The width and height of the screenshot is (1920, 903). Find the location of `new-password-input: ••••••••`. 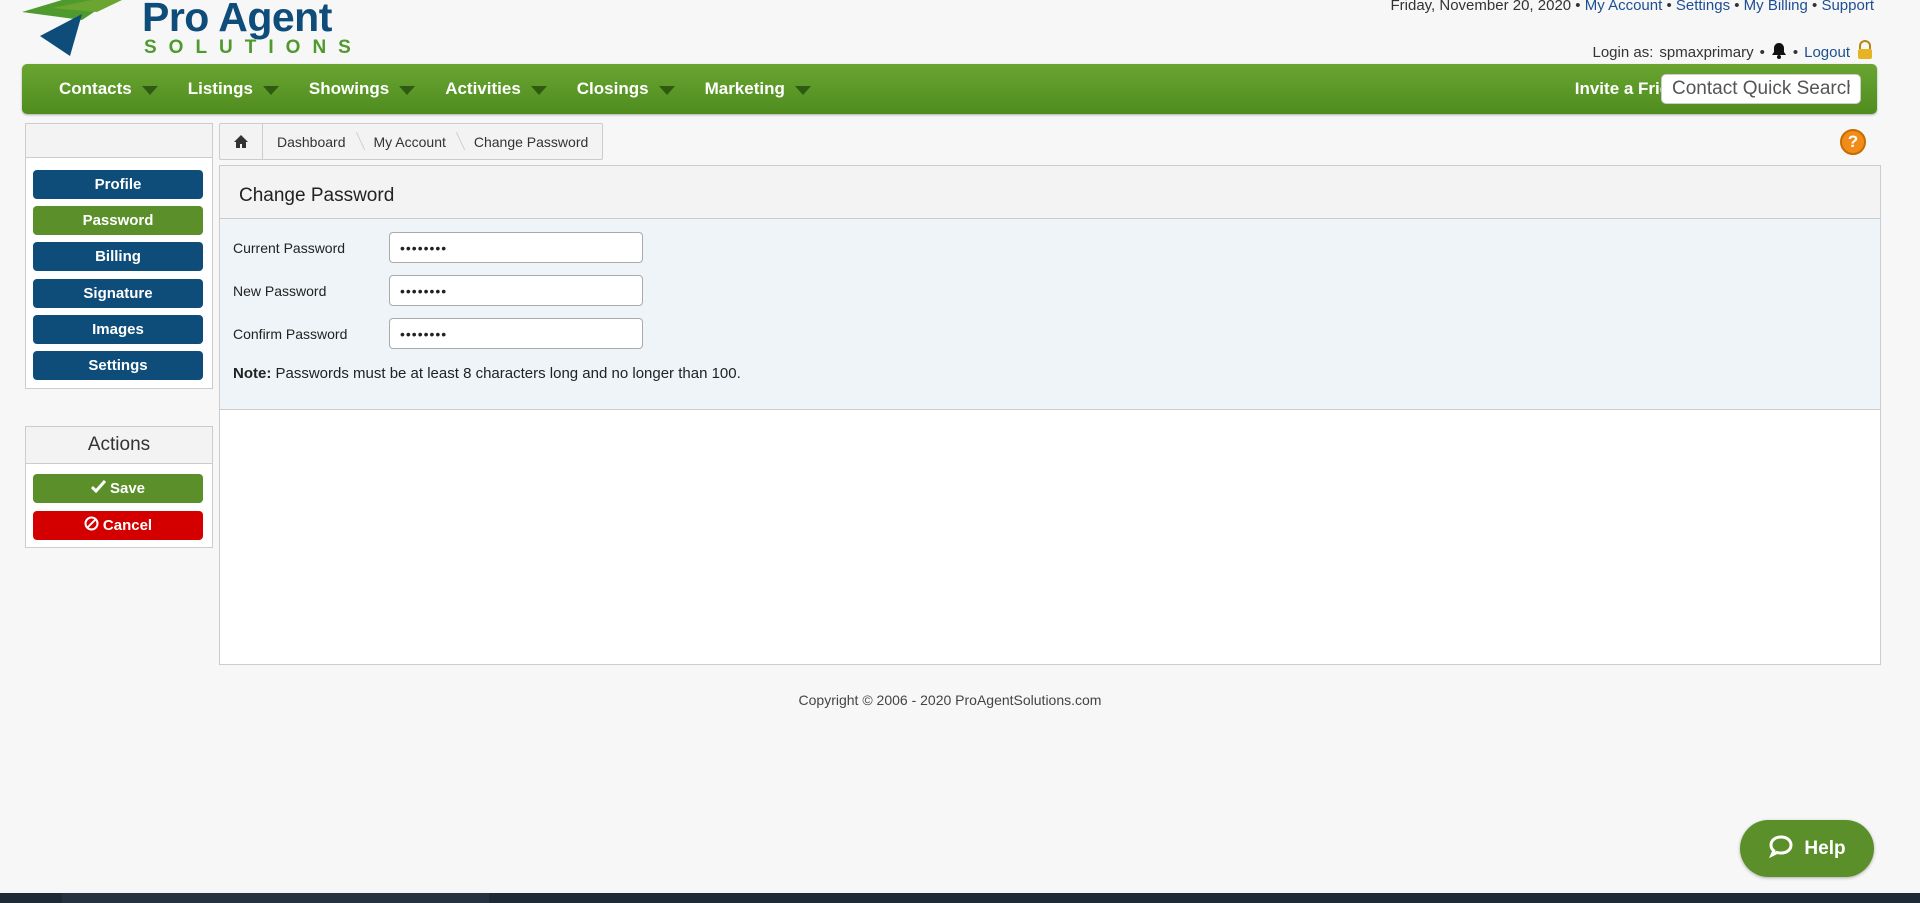

new-password-input: •••••••• is located at coordinates (516, 290).